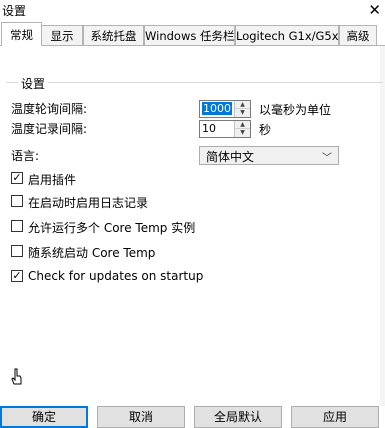 The width and height of the screenshot is (385, 428). Describe the element at coordinates (335, 417) in the screenshot. I see `apply-button: 应用` at that location.